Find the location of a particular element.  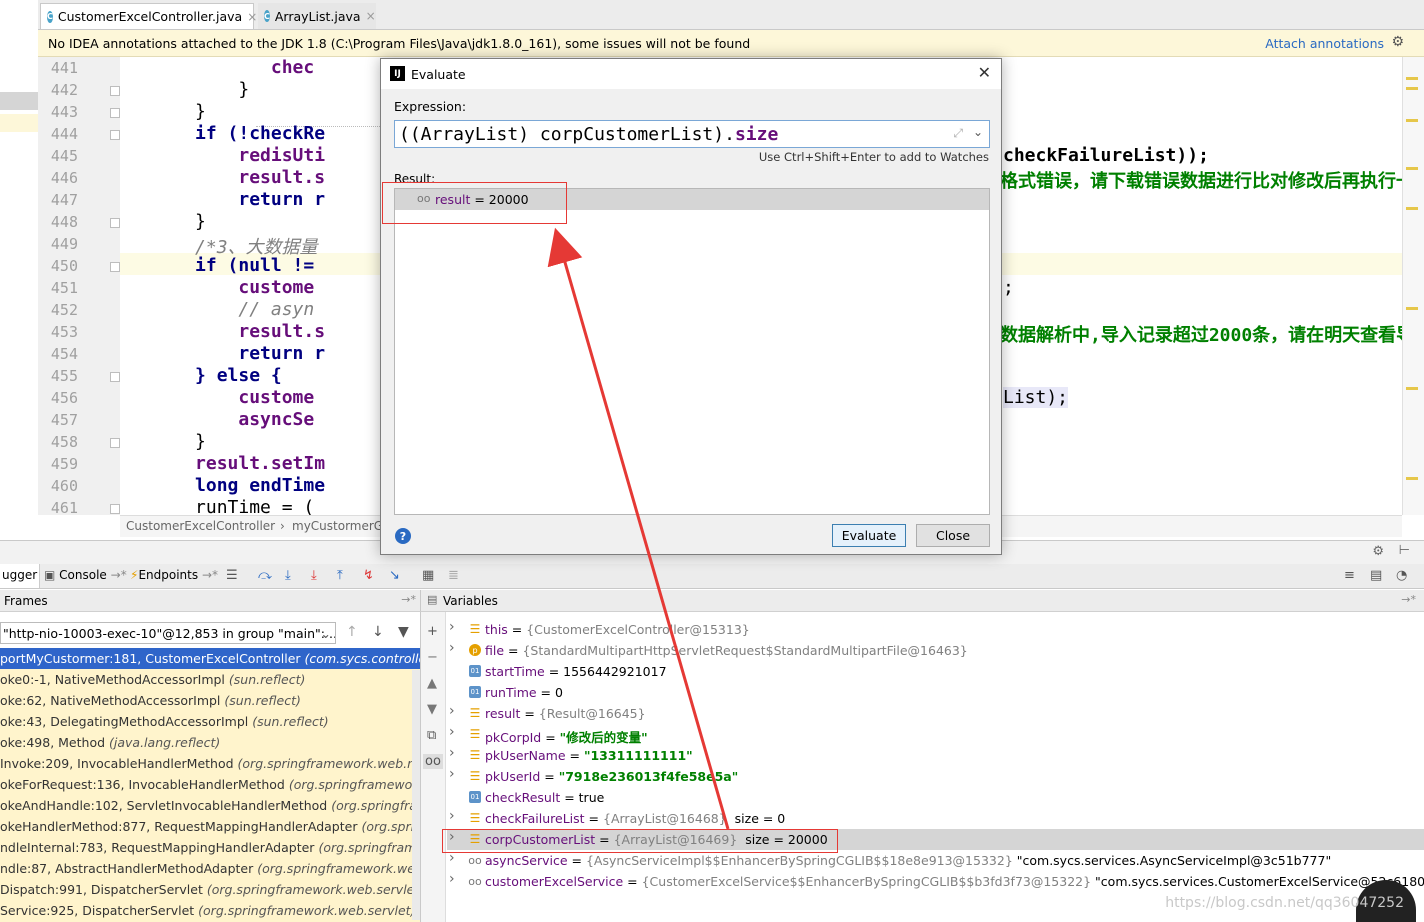

step-over-icon: ⤼ is located at coordinates (265, 575).